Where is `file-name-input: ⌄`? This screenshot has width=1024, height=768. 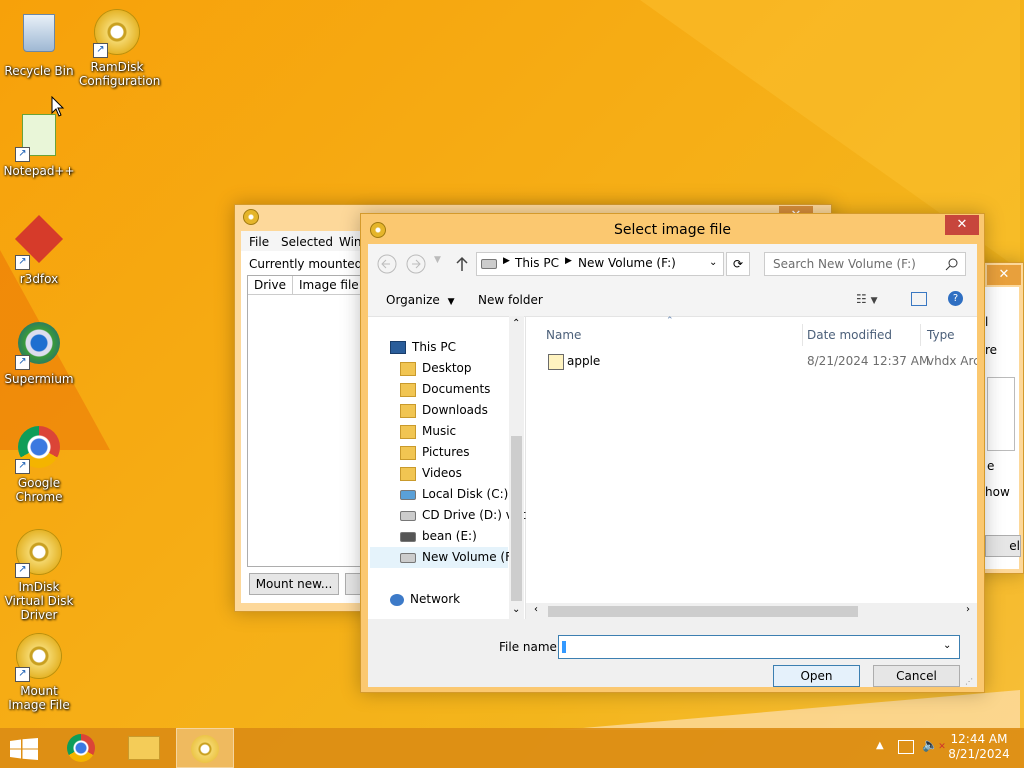
file-name-input: ⌄ is located at coordinates (759, 647).